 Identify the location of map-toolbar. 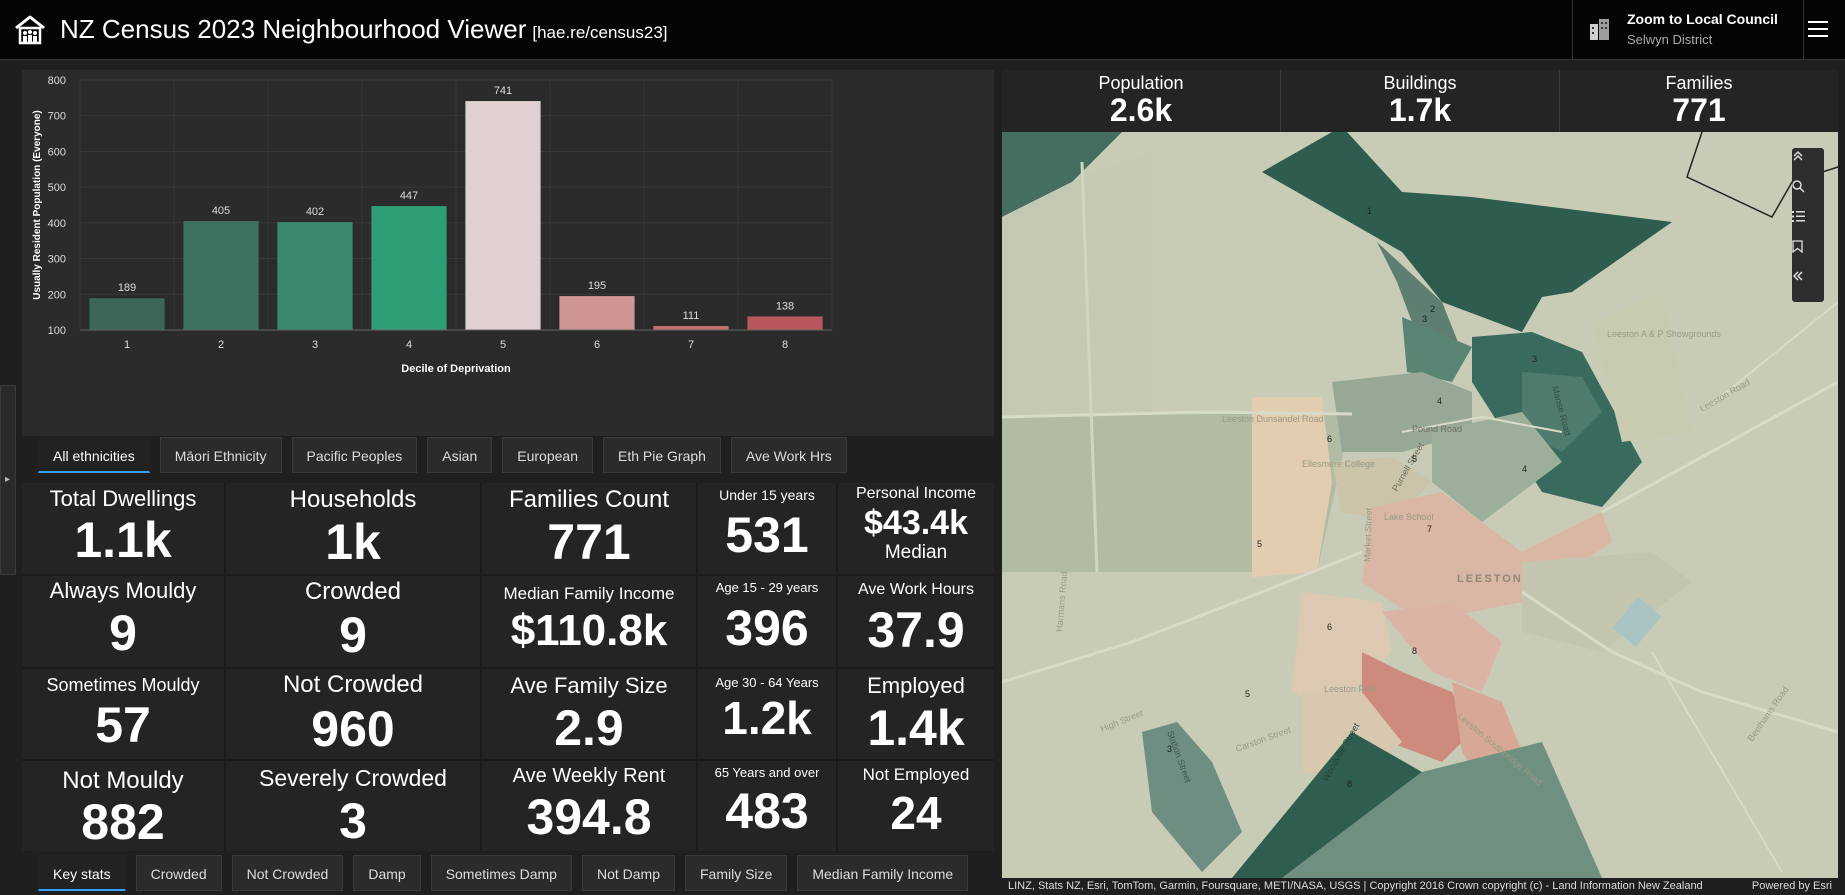
(1808, 225).